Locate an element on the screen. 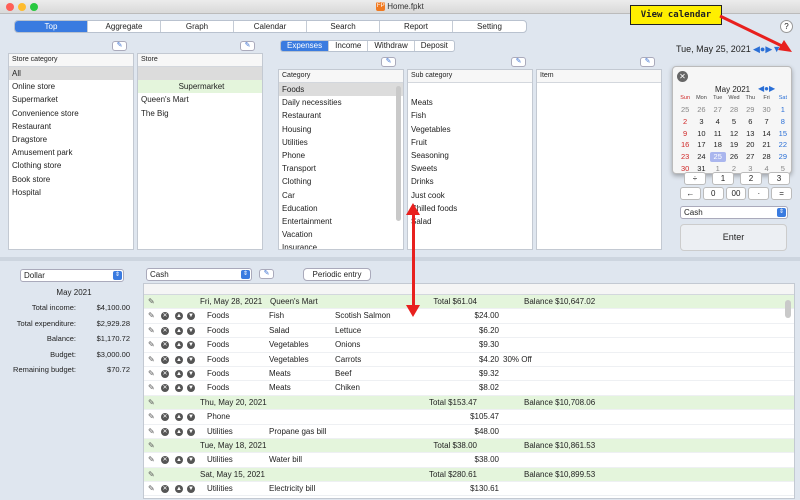 Image resolution: width=800 pixels, height=500 pixels. edit-account-button: ✎ is located at coordinates (266, 274).